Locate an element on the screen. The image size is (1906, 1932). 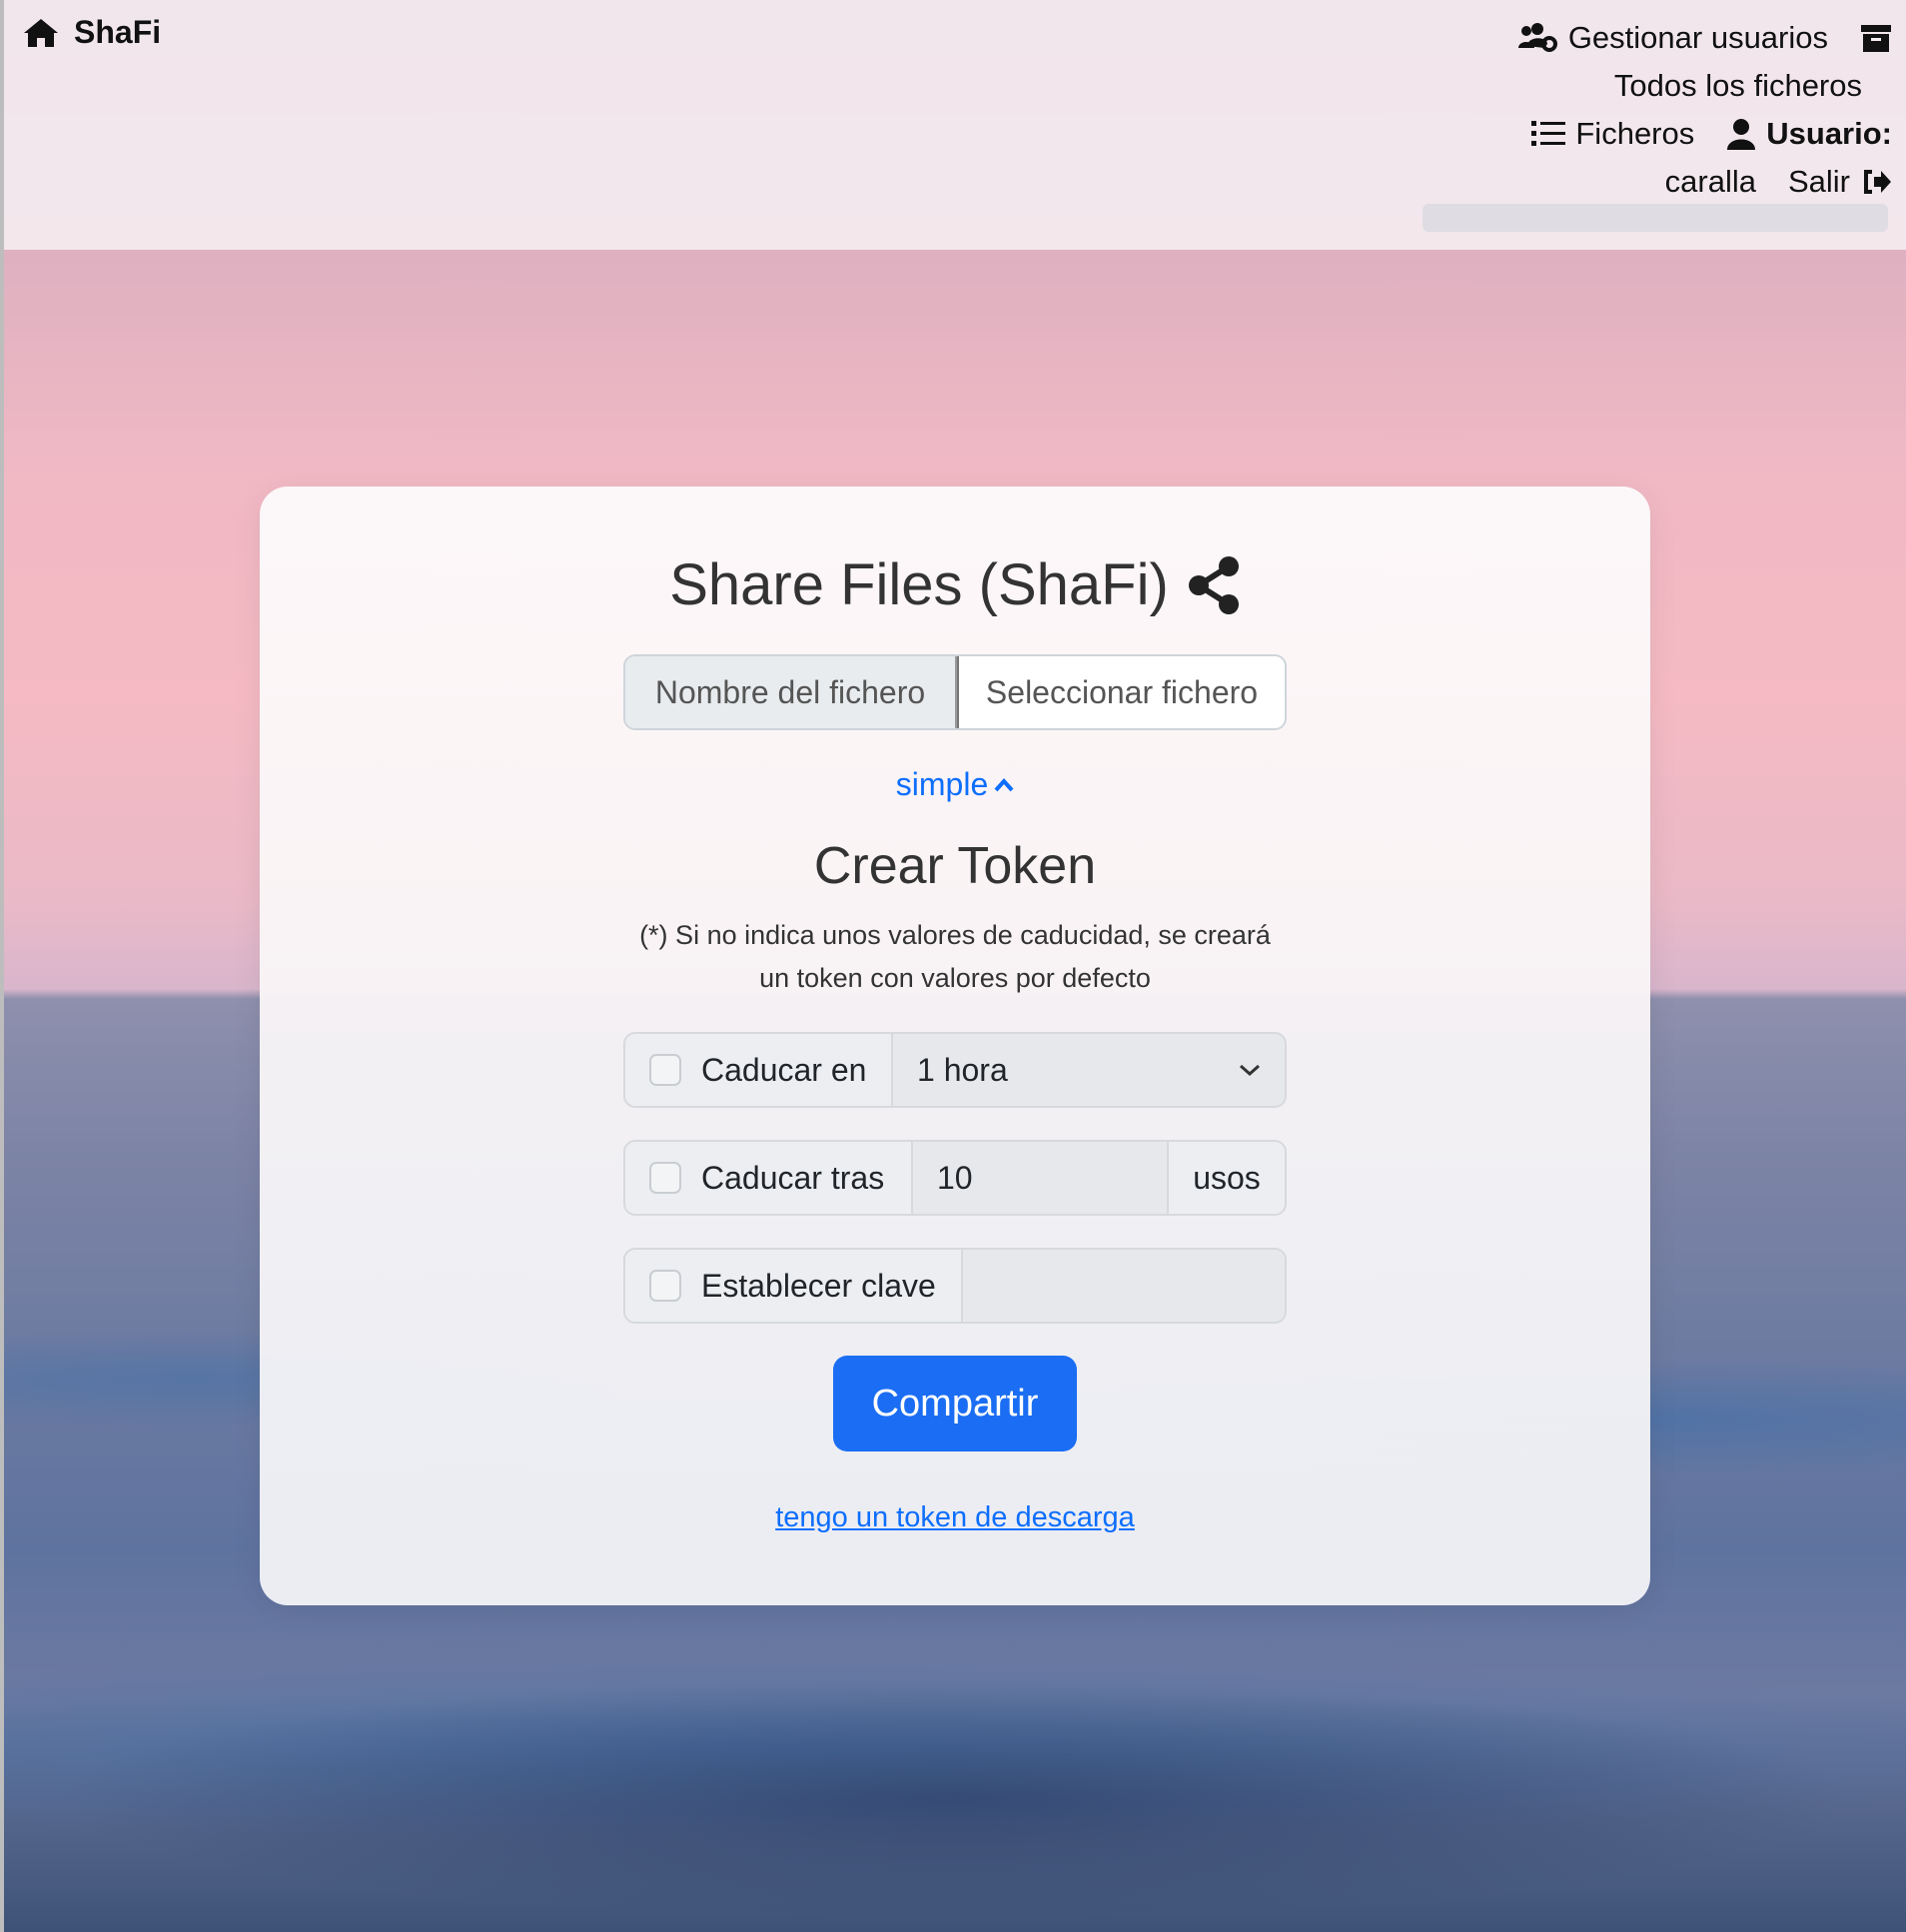
title-row: Share Files (ShaFi) is located at coordinates (955, 584).